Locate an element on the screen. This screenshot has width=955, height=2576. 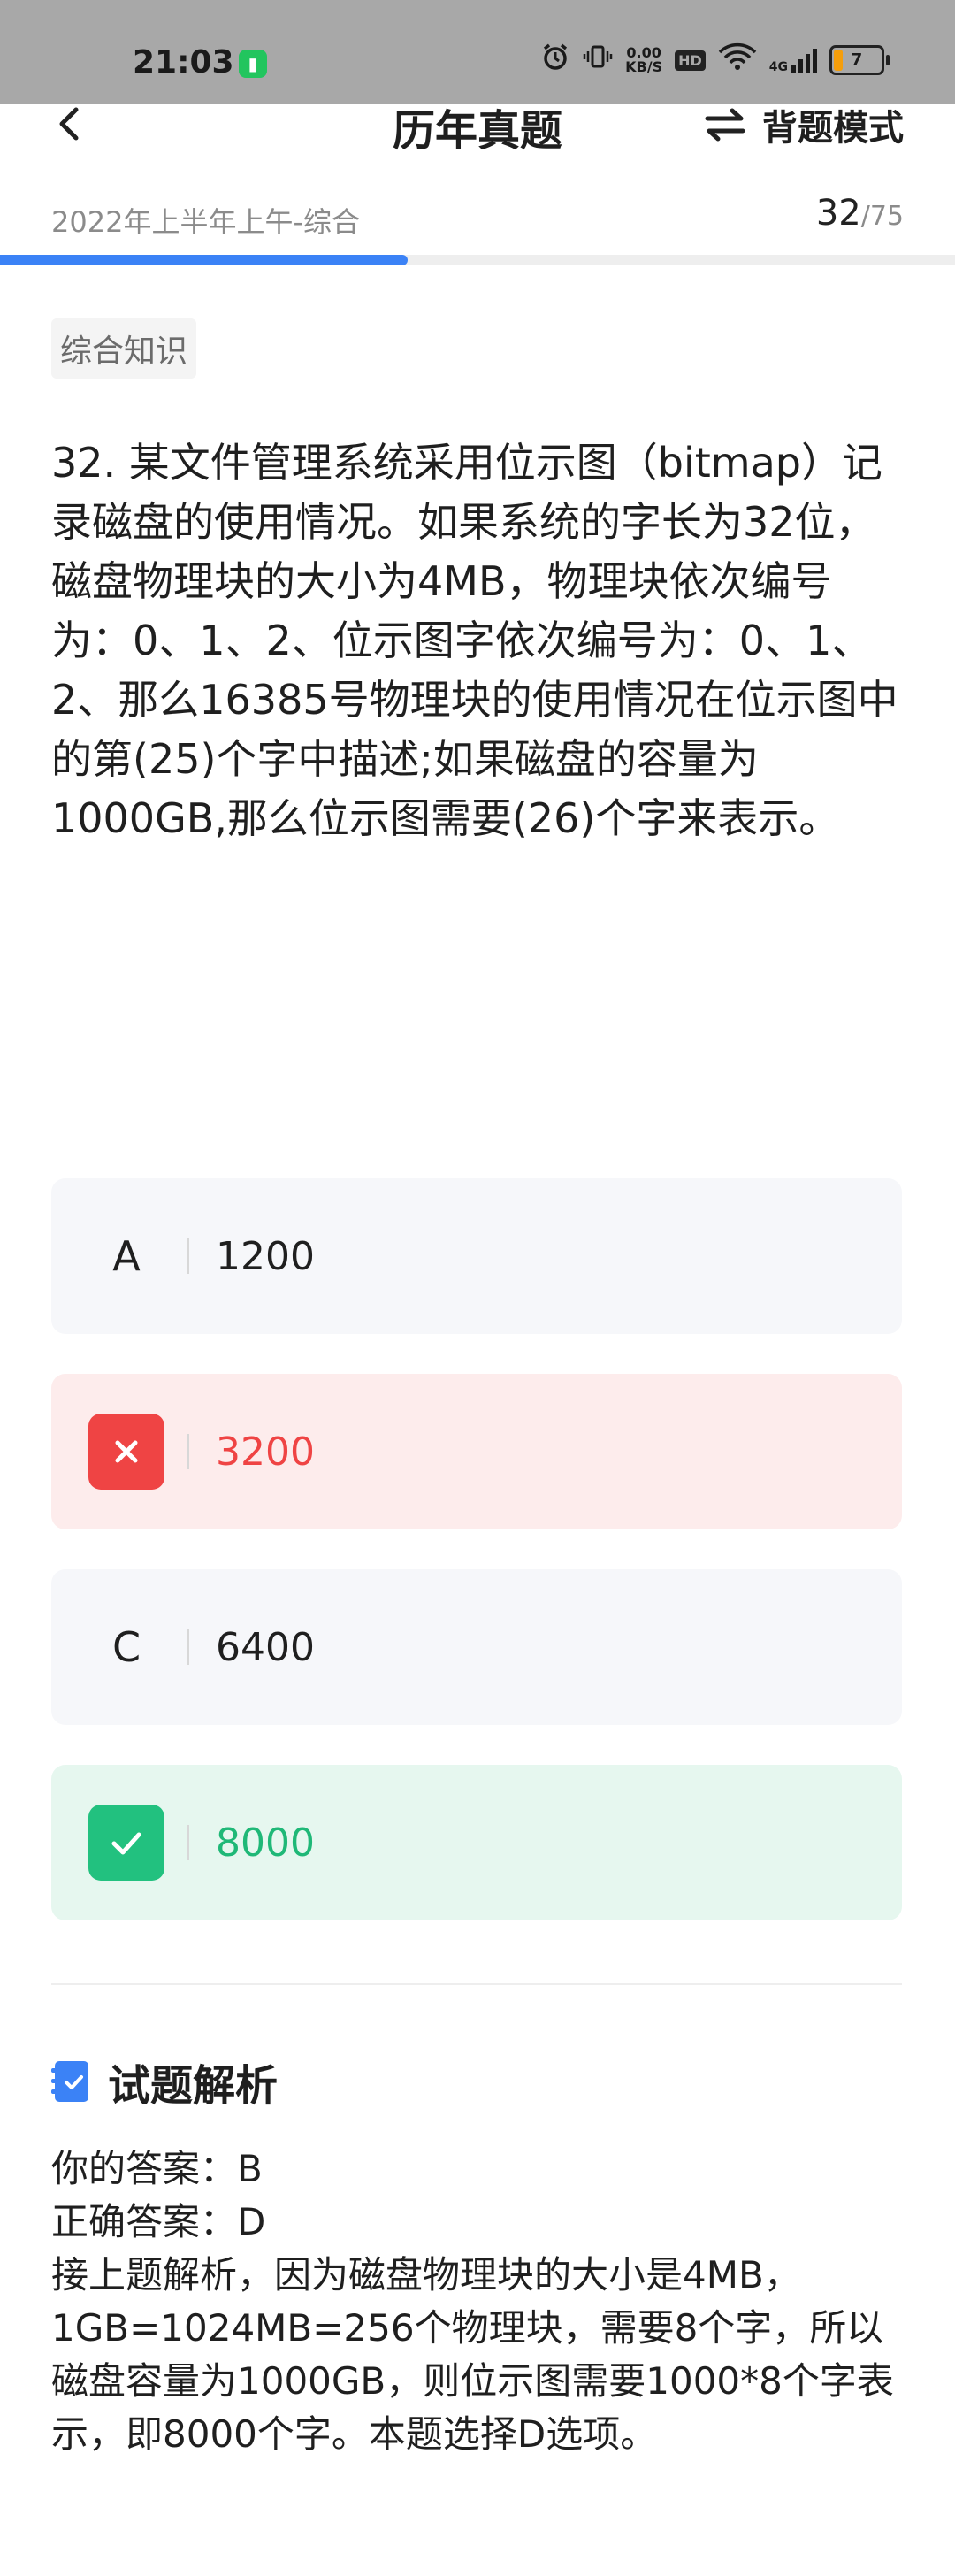
notebook-icon is located at coordinates (69, 2081).